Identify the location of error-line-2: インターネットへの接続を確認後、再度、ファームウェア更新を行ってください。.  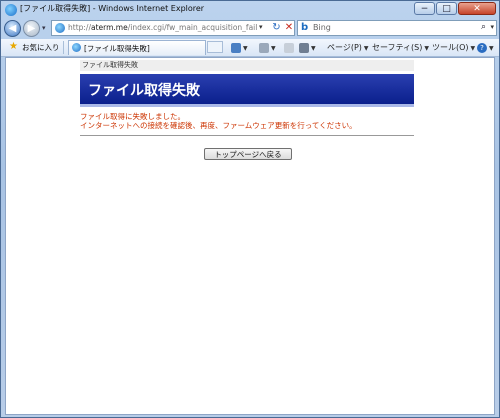
(218, 125).